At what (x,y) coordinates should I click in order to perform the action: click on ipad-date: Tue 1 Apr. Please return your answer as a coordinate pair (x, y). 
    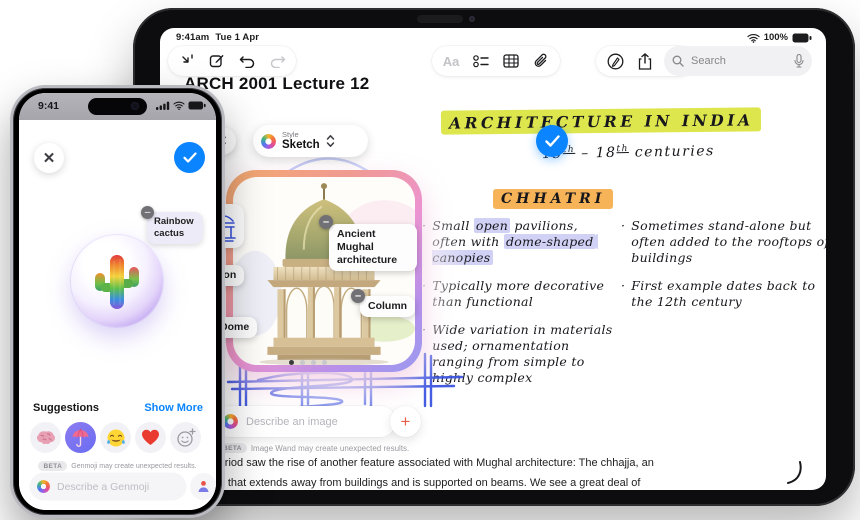
    Looking at the image, I should click on (237, 37).